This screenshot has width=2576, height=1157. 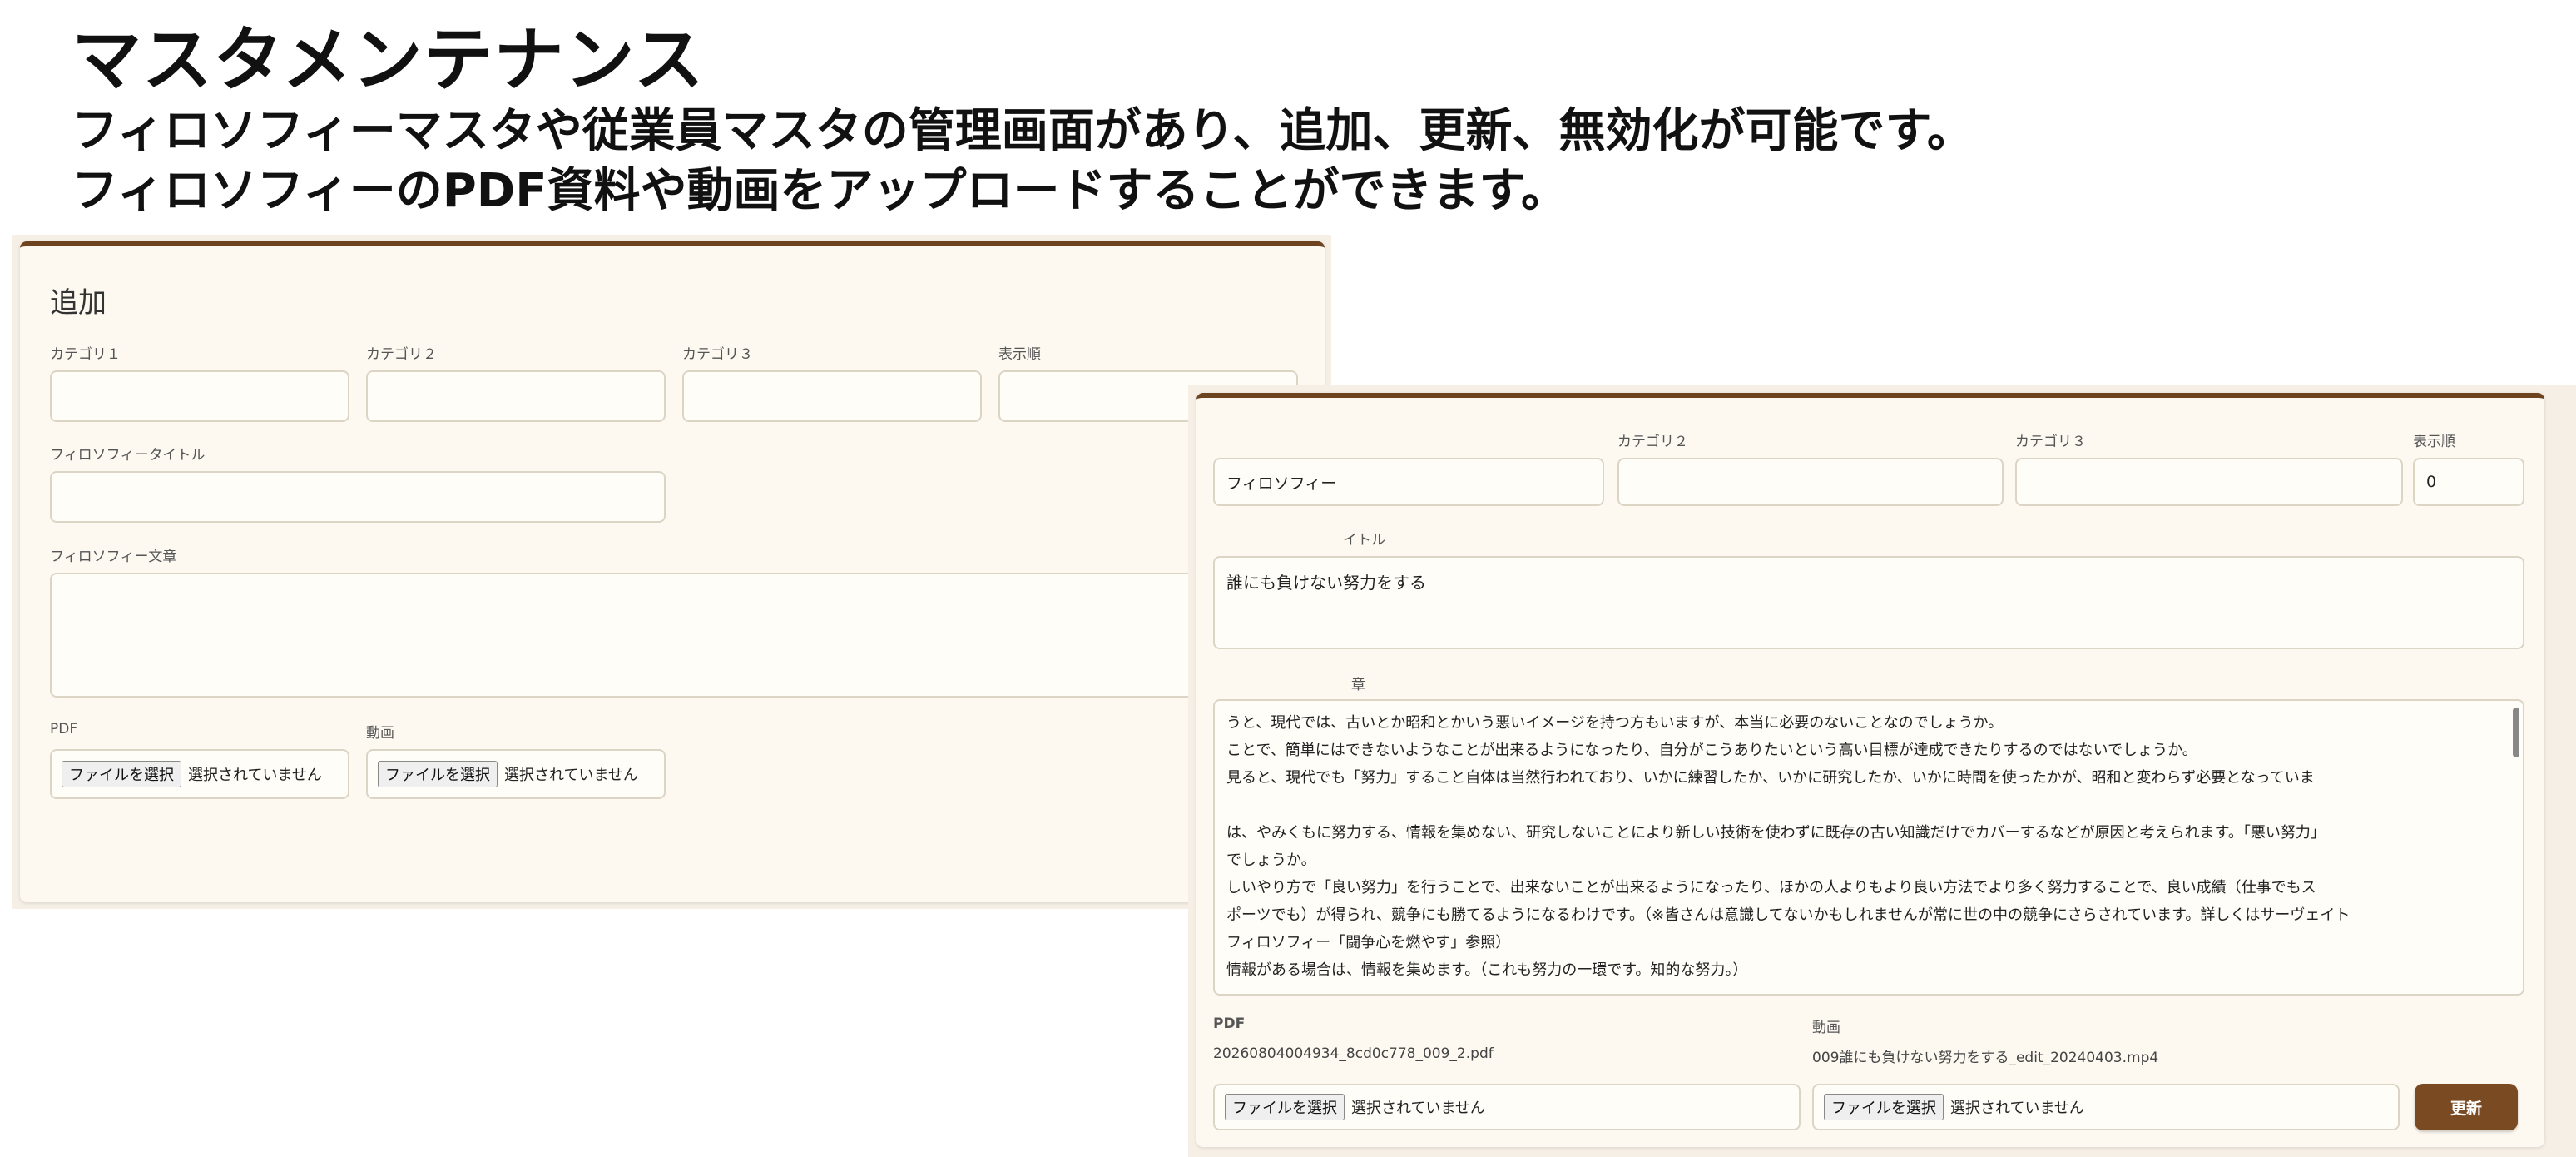 What do you see at coordinates (1271, 860) in the screenshot?
I see `body-line: でしょうか。` at bounding box center [1271, 860].